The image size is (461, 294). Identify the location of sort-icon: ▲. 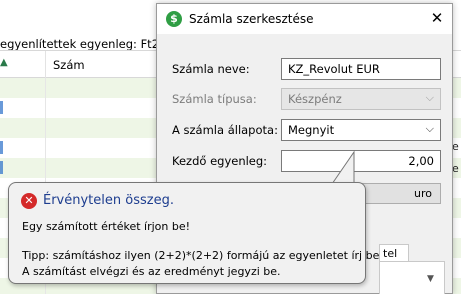
(4, 62).